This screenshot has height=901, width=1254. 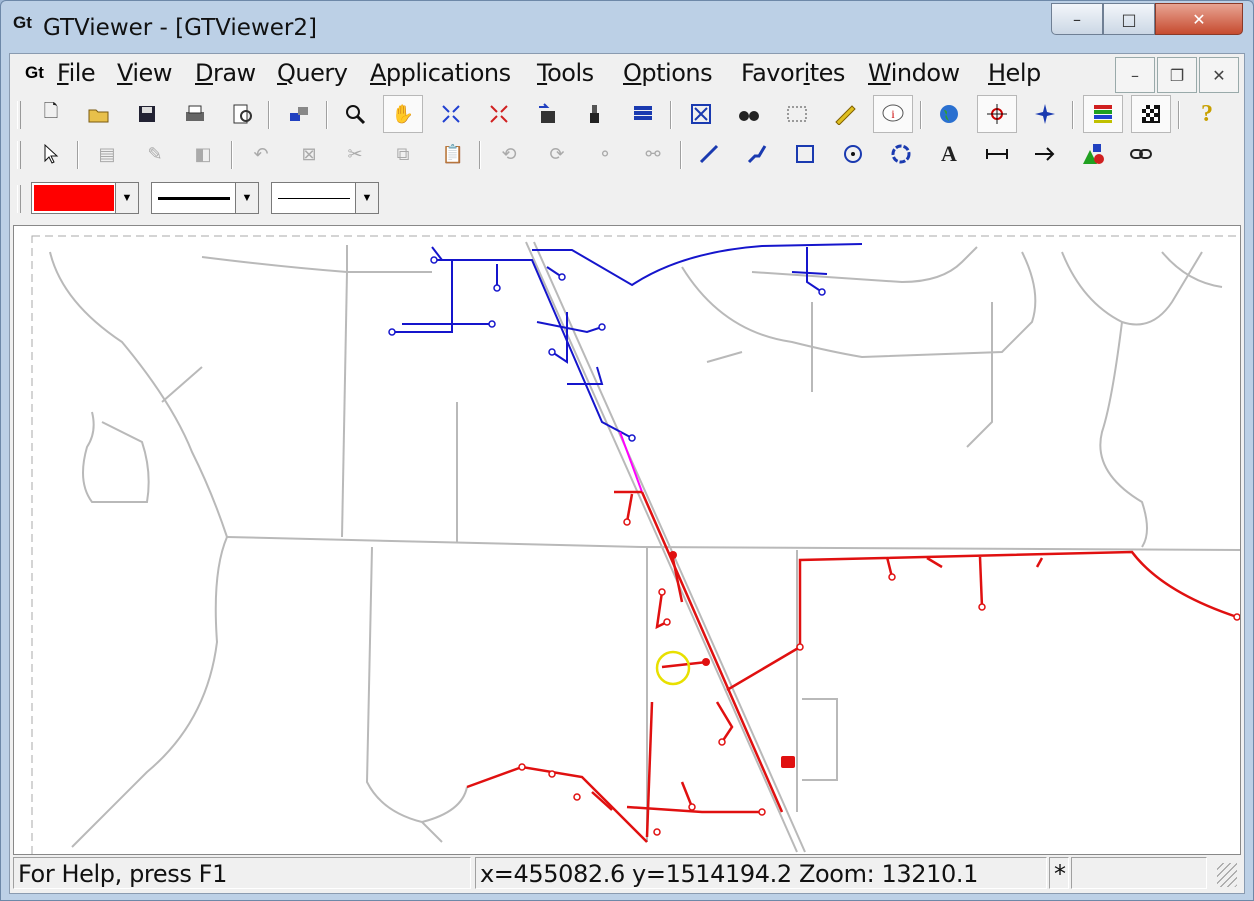 What do you see at coordinates (51, 114) in the screenshot?
I see `new-file-icon: 🗋` at bounding box center [51, 114].